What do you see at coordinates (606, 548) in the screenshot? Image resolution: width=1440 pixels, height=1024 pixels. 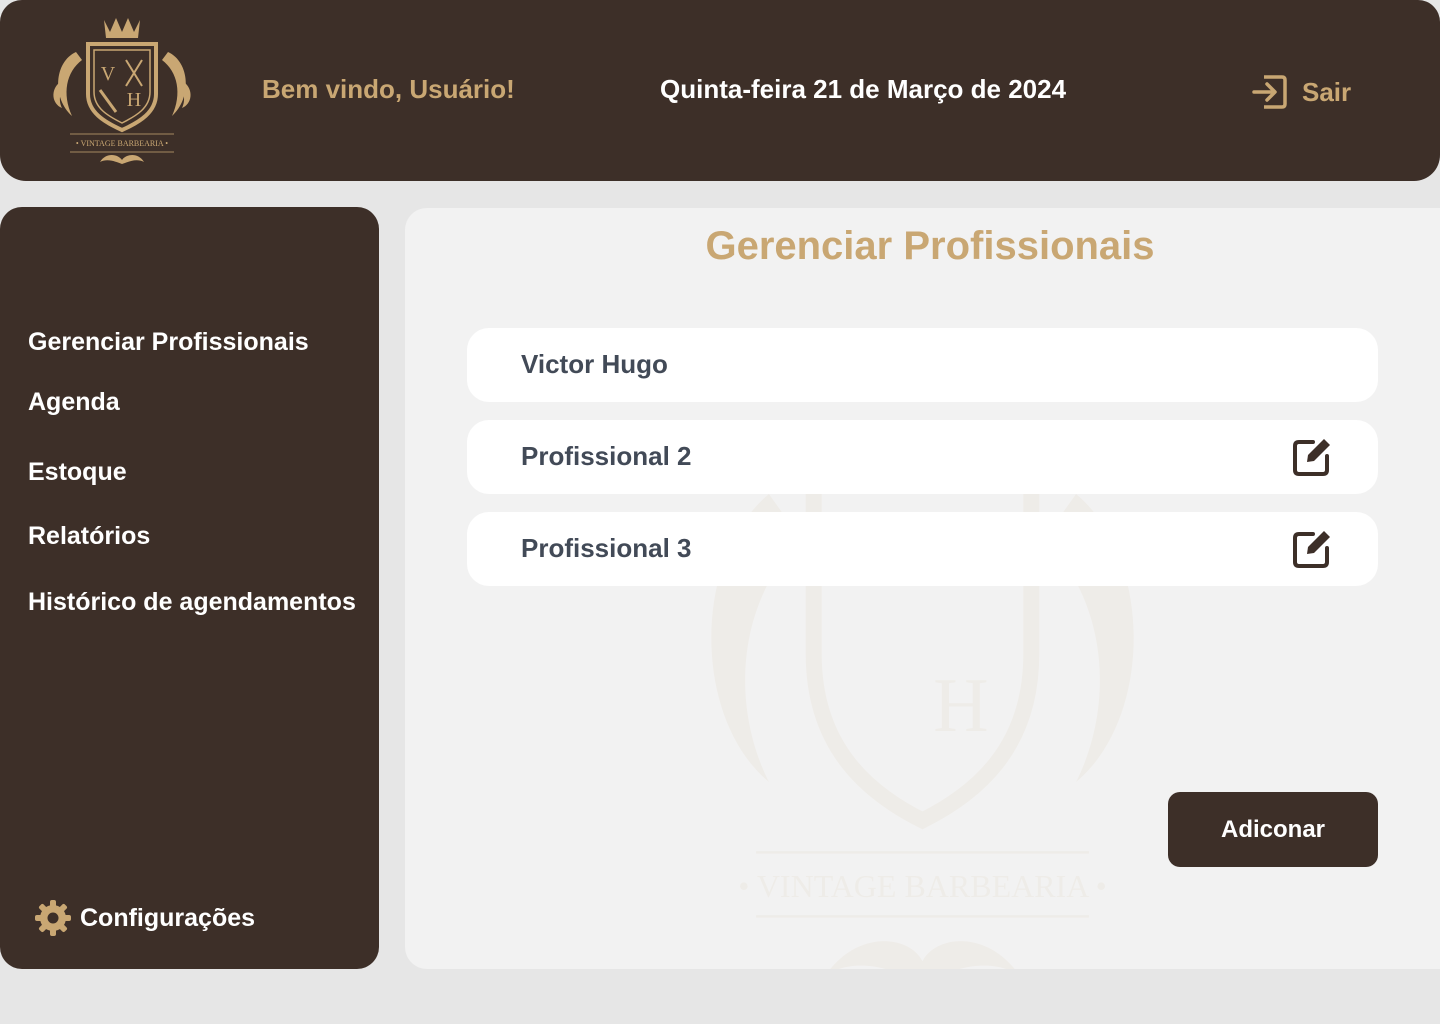 I see `professional-name: Profissional 3` at bounding box center [606, 548].